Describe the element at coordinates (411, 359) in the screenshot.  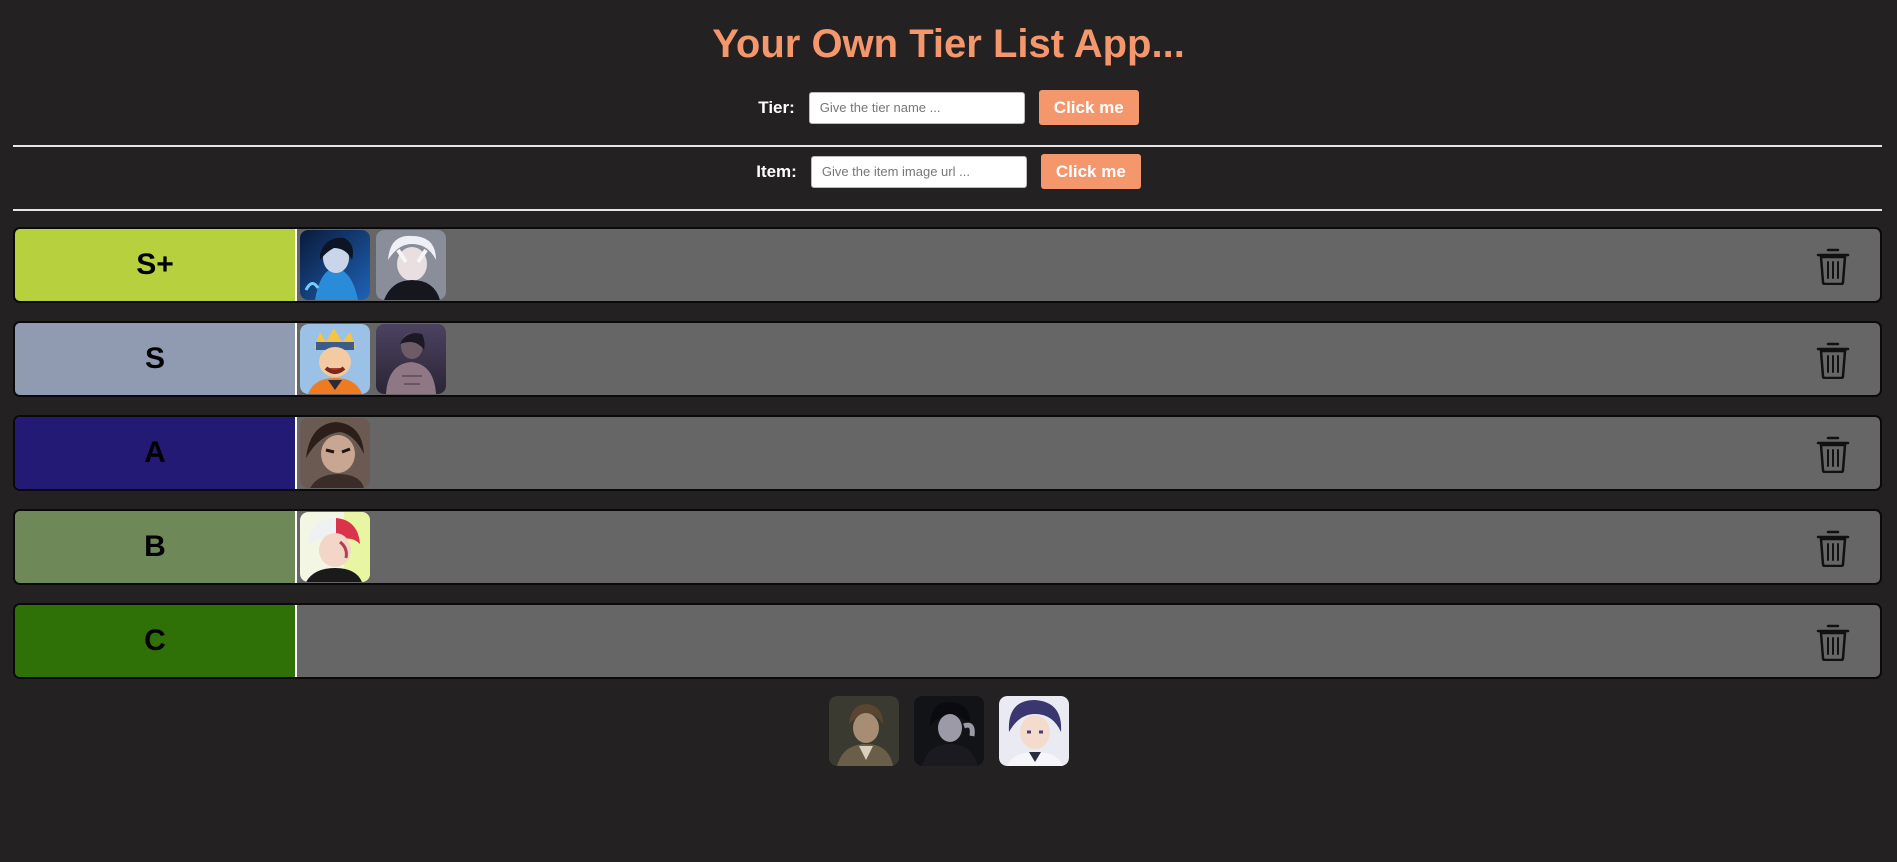
I see `item-image-dark-shirtless-character` at that location.